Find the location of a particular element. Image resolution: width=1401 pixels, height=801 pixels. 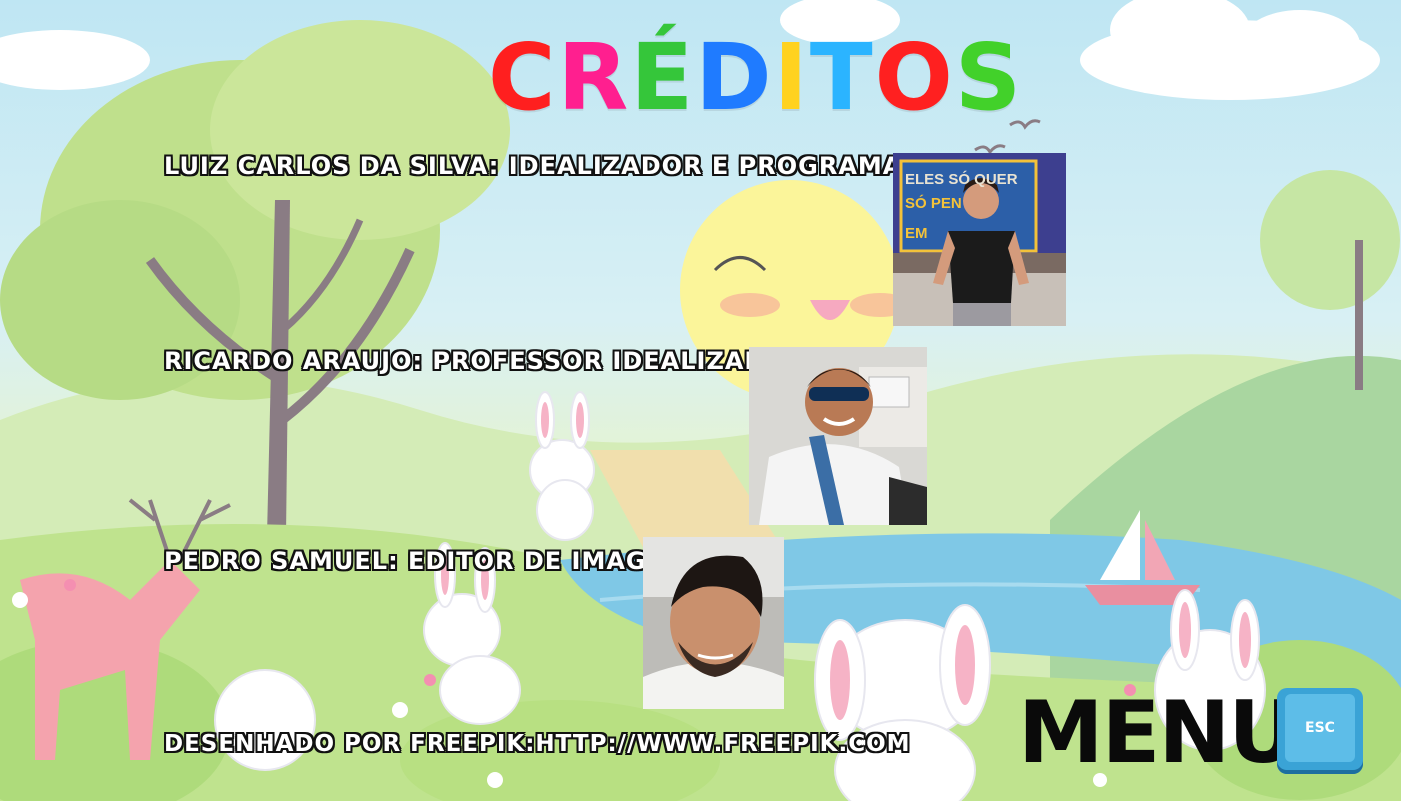

photo-pedro-image is located at coordinates (713, 623).